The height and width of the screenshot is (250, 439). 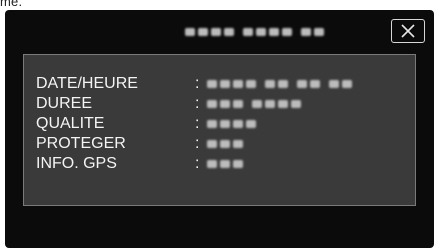 I want to click on info-label-date-heure: DATE/HEURE, so click(x=87, y=83).